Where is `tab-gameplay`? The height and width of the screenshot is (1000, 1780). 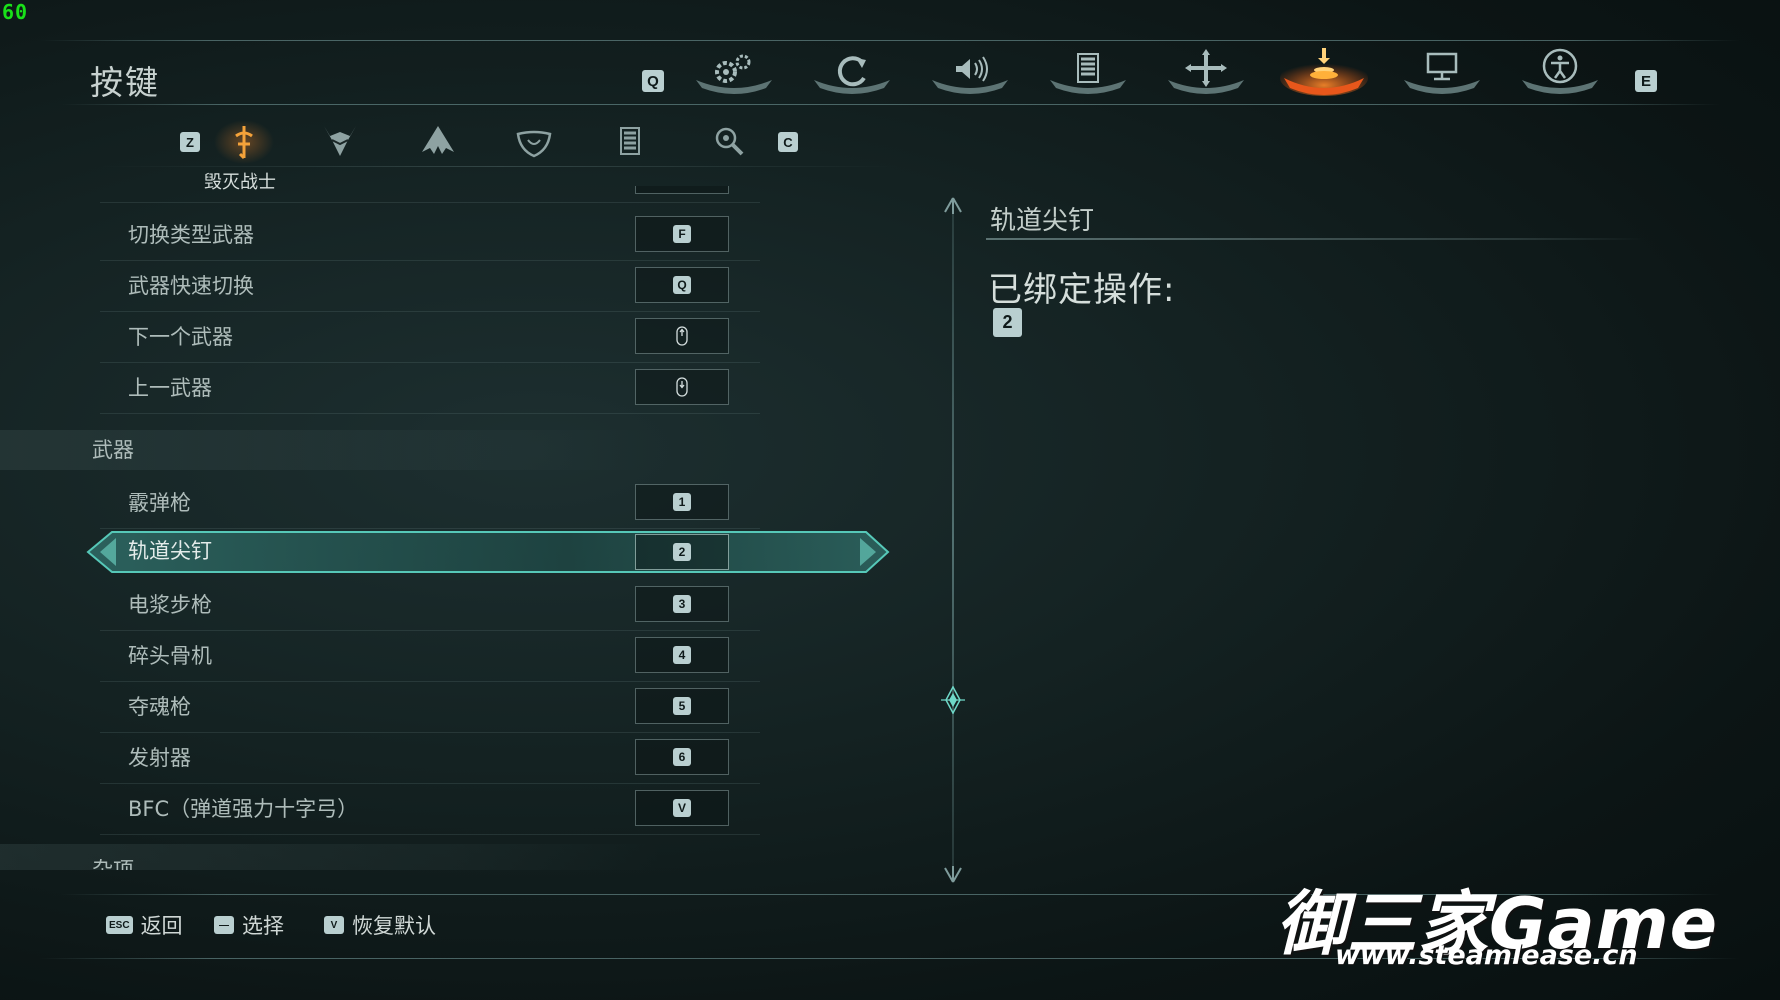 tab-gameplay is located at coordinates (734, 70).